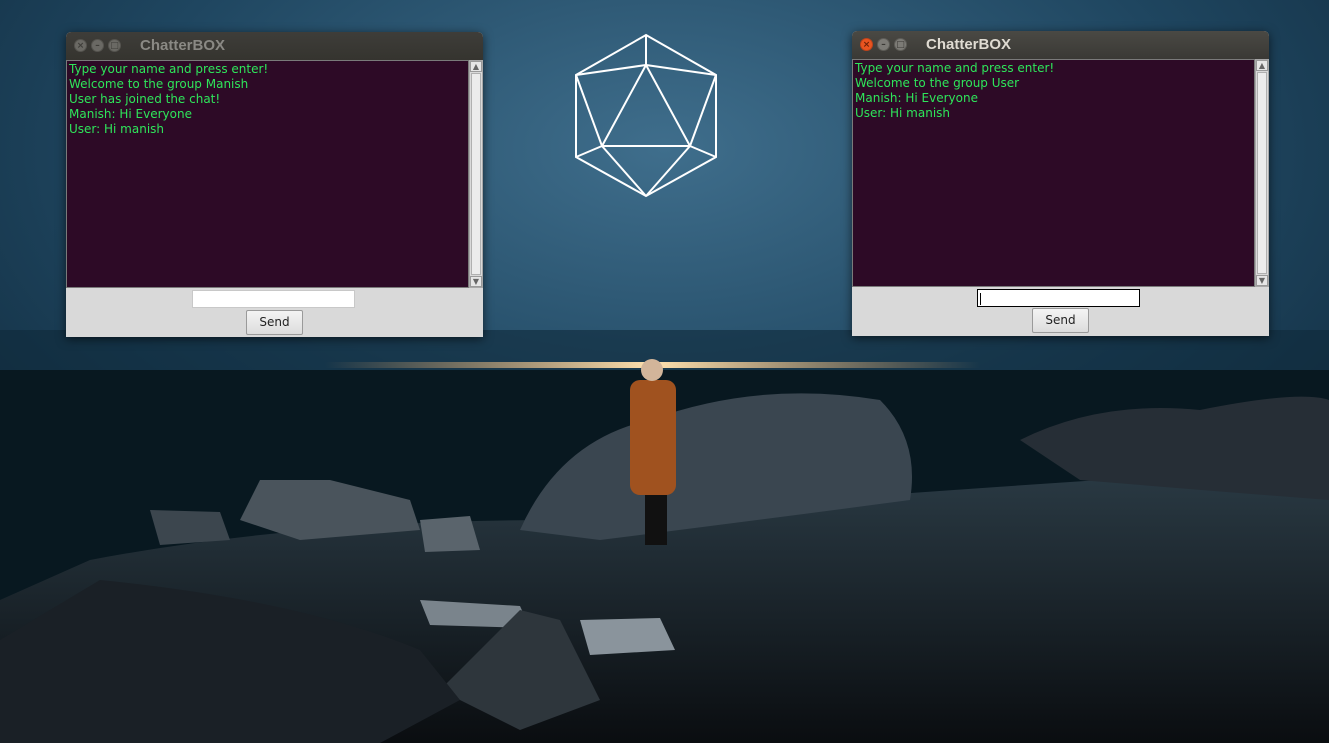 The image size is (1329, 743). What do you see at coordinates (145, 99) in the screenshot?
I see `chat-message: User has joined the chat!` at bounding box center [145, 99].